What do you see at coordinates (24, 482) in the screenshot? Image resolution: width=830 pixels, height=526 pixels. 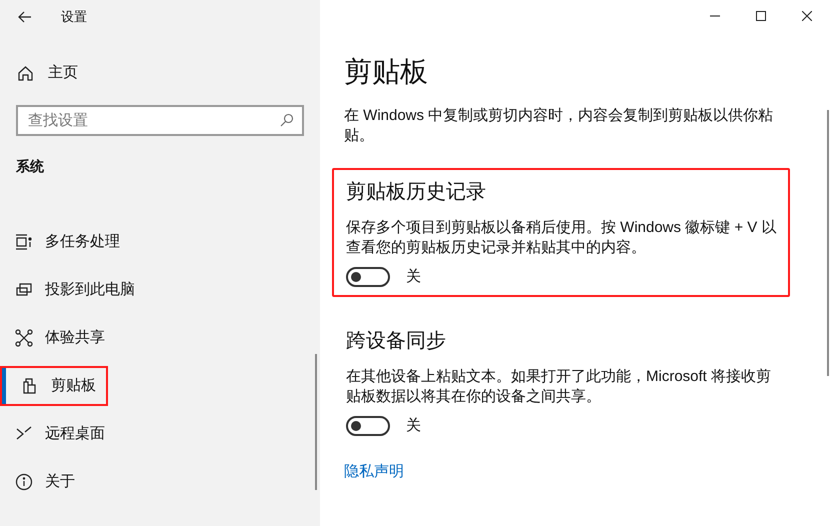 I see `info-icon` at bounding box center [24, 482].